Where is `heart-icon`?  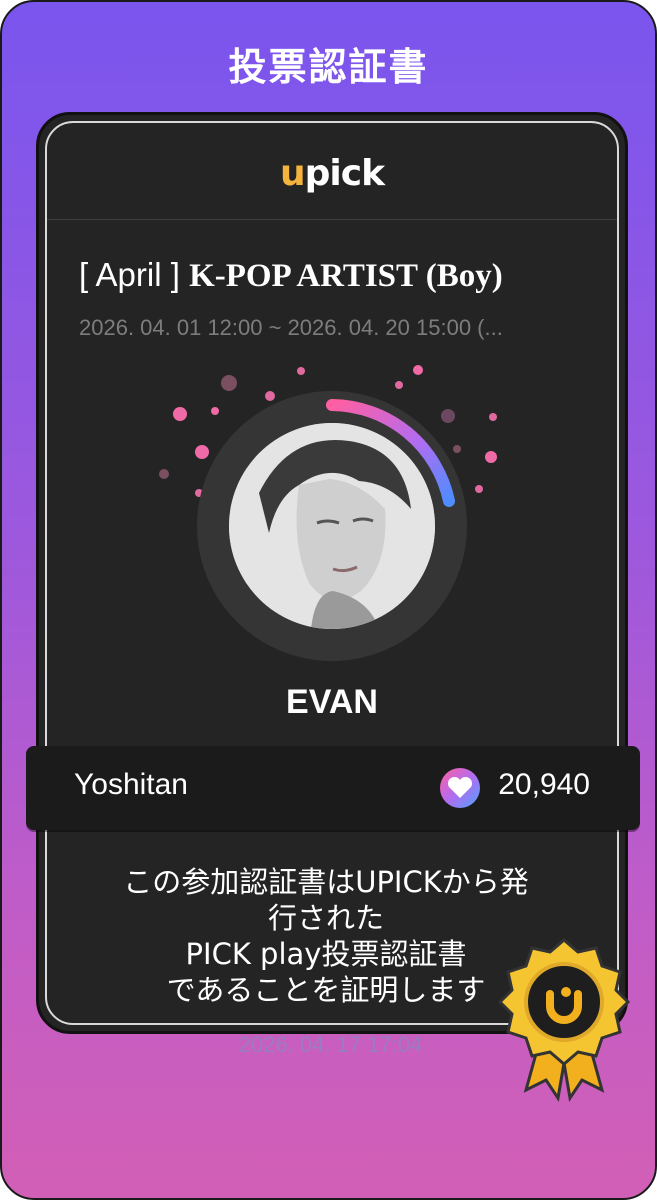 heart-icon is located at coordinates (460, 788).